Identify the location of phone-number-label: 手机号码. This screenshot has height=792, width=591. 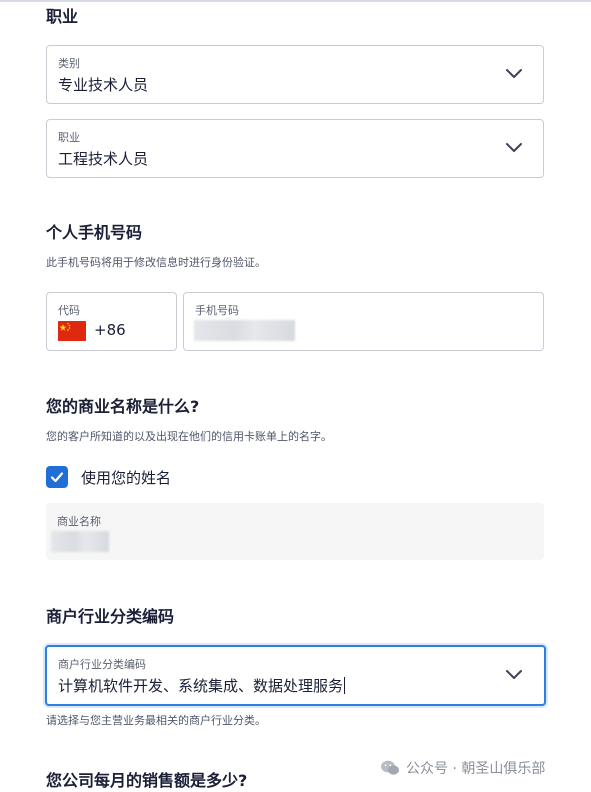
(217, 310).